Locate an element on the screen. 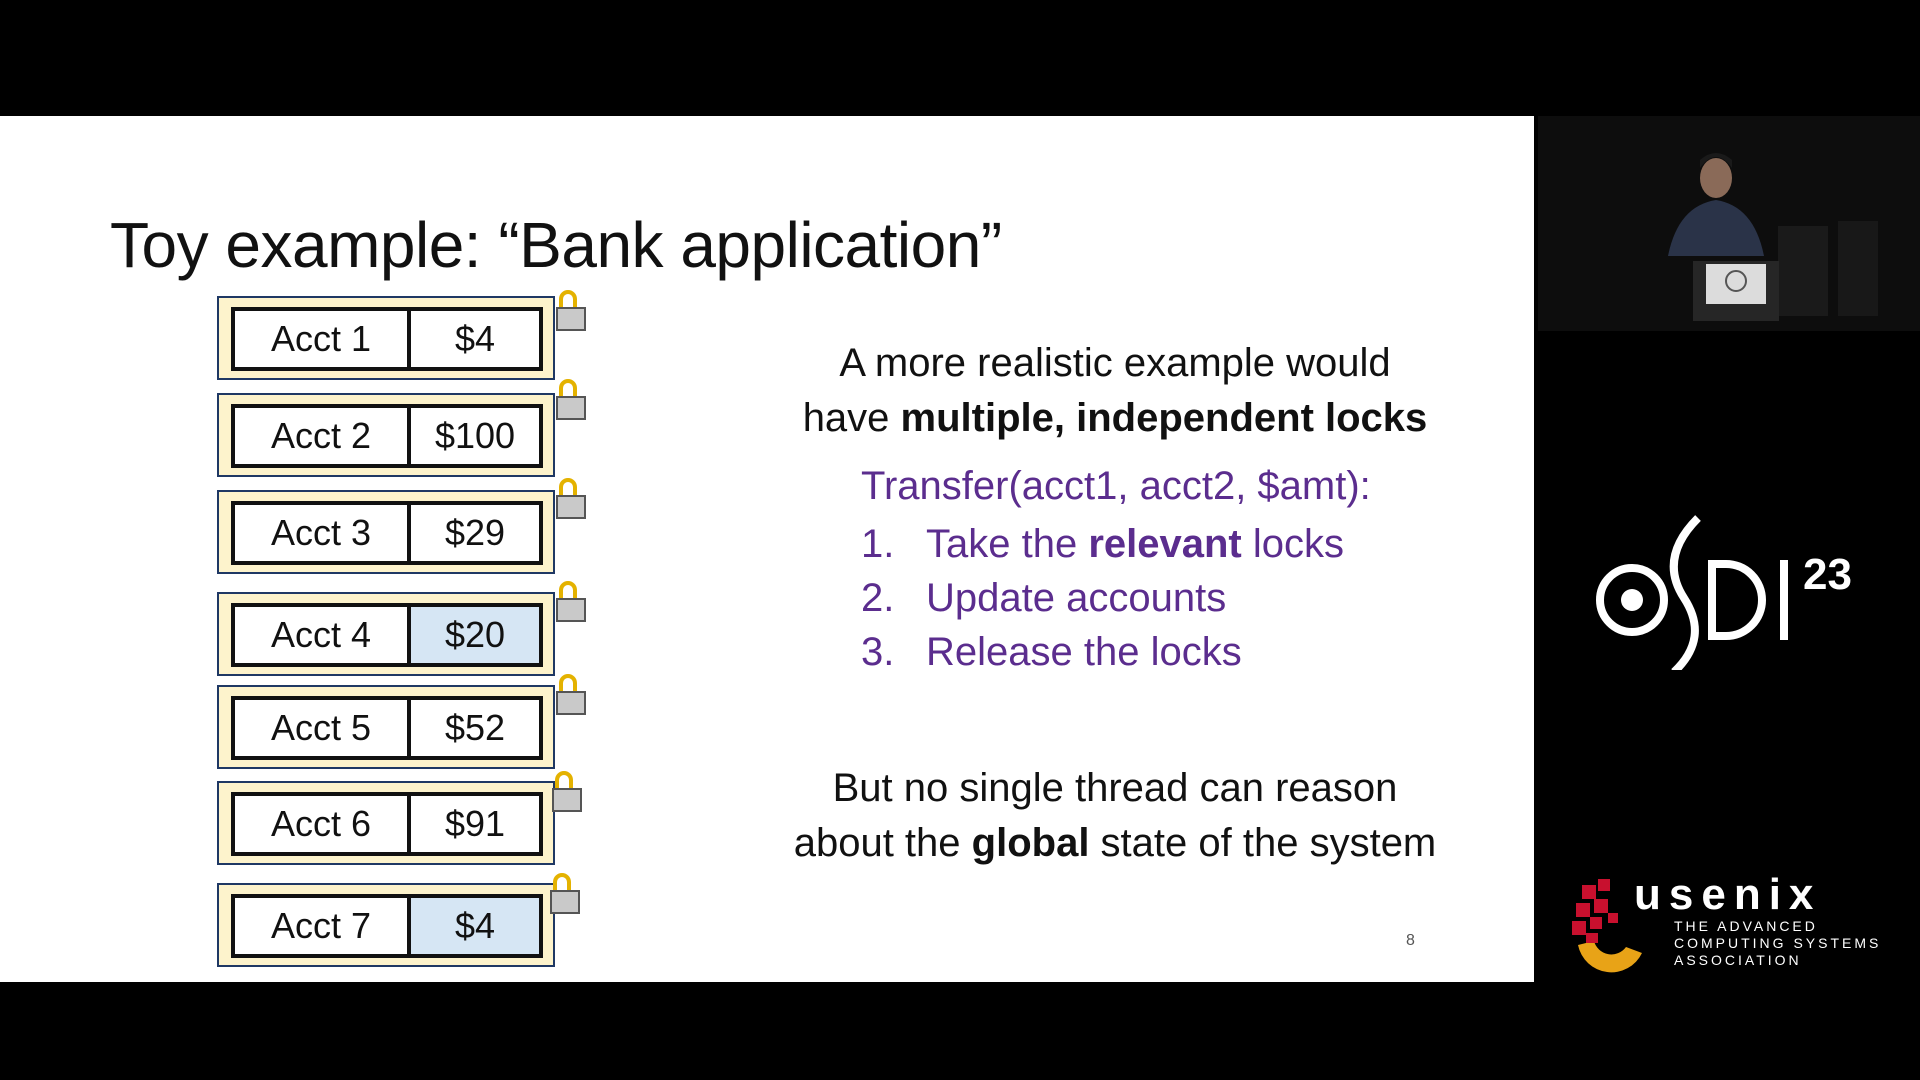 This screenshot has height=1080, width=1920. step-text: locks is located at coordinates (1292, 544).